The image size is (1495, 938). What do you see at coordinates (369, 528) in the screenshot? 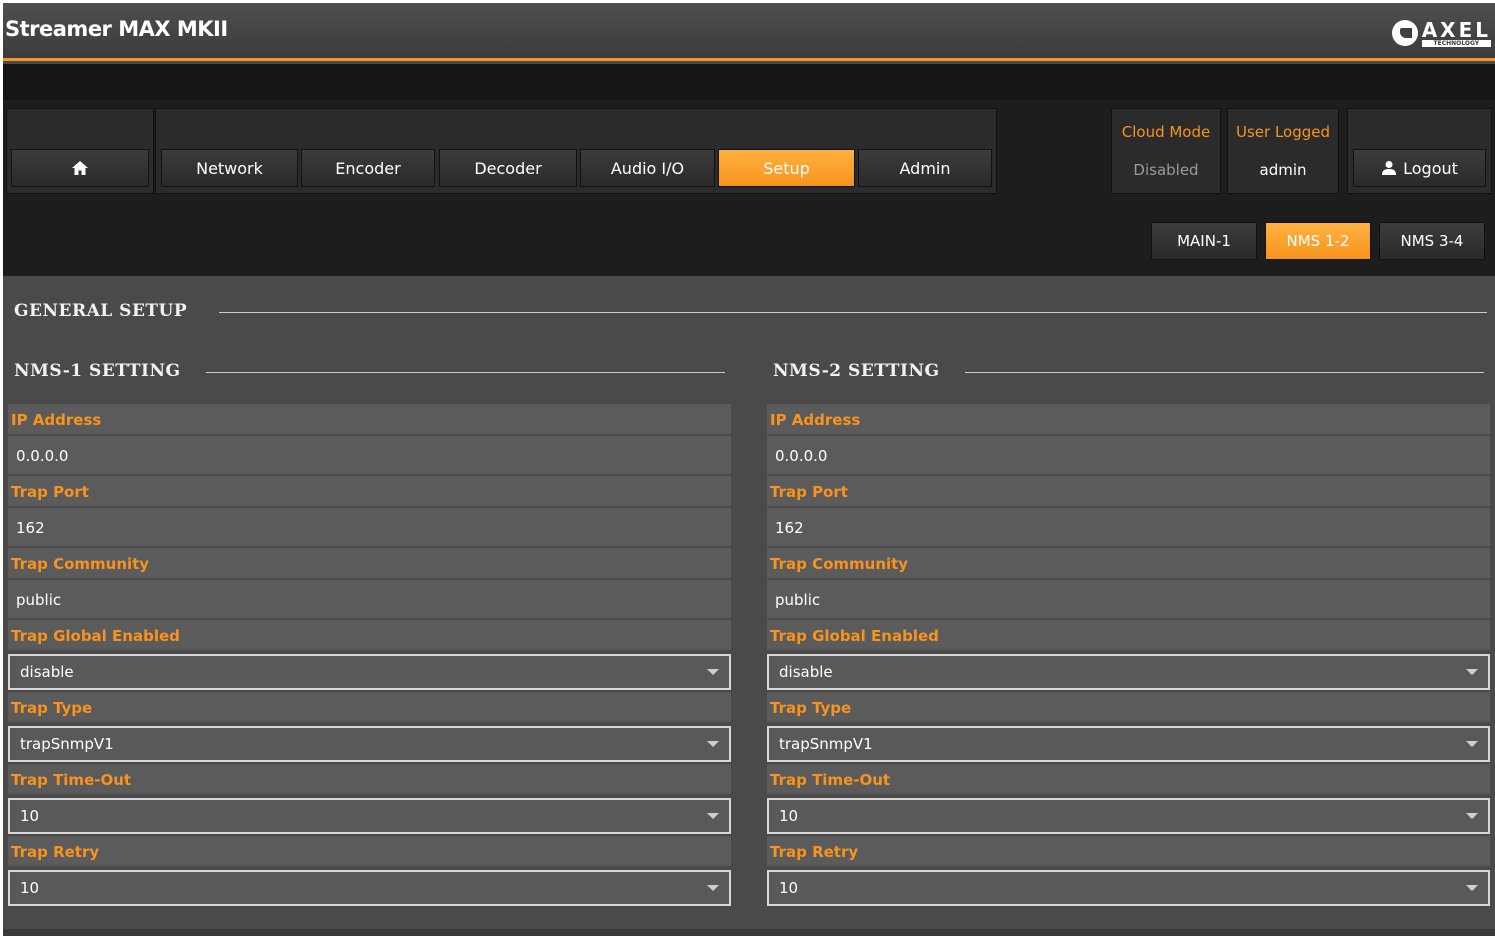
I see `nms1-port-value: 162` at bounding box center [369, 528].